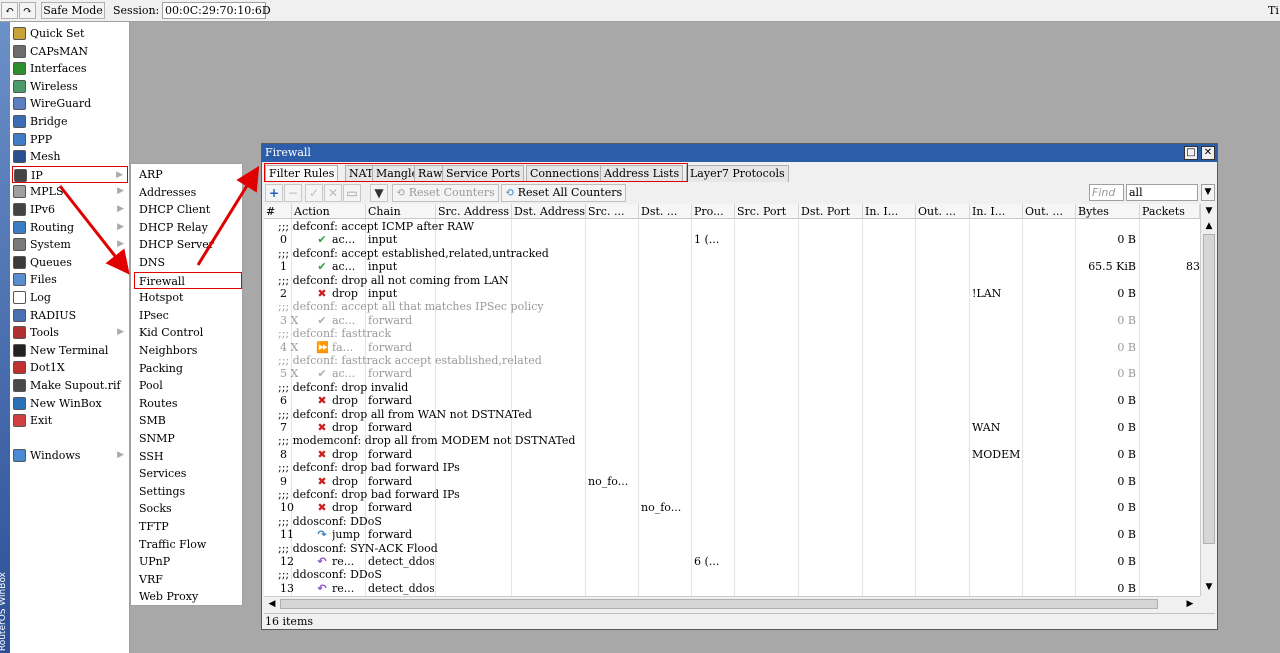 The height and width of the screenshot is (653, 1280). Describe the element at coordinates (189, 456) in the screenshot. I see `submenu-item-ssh: SSH` at that location.